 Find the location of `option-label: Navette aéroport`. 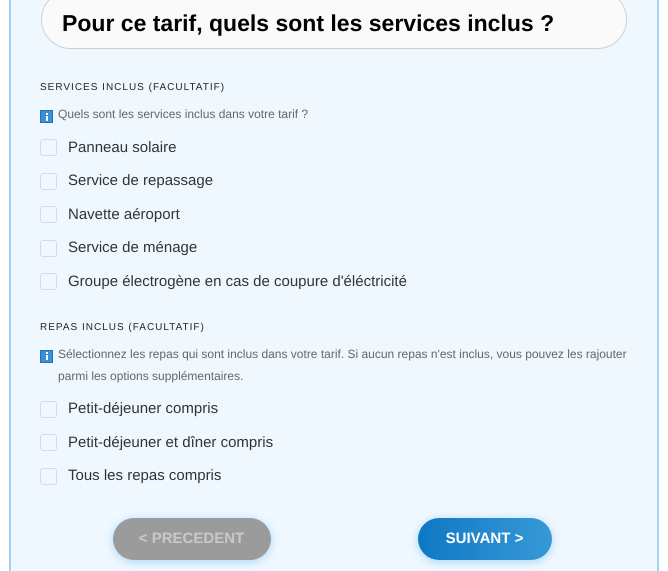

option-label: Navette aéroport is located at coordinates (124, 214).